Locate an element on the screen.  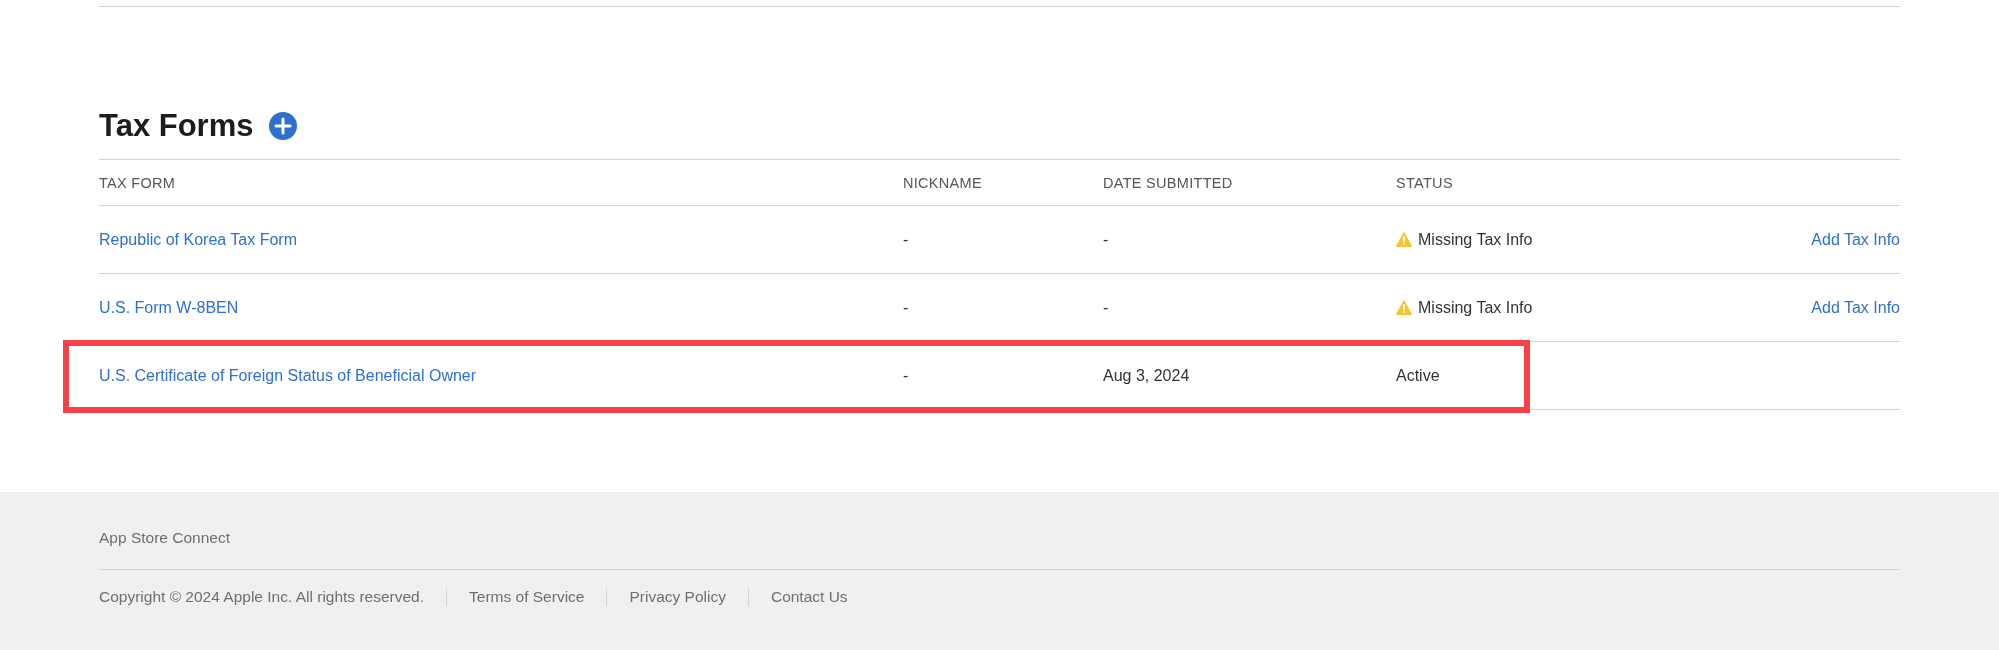
form-link: U.S. Form W-8BEN is located at coordinates (169, 307).